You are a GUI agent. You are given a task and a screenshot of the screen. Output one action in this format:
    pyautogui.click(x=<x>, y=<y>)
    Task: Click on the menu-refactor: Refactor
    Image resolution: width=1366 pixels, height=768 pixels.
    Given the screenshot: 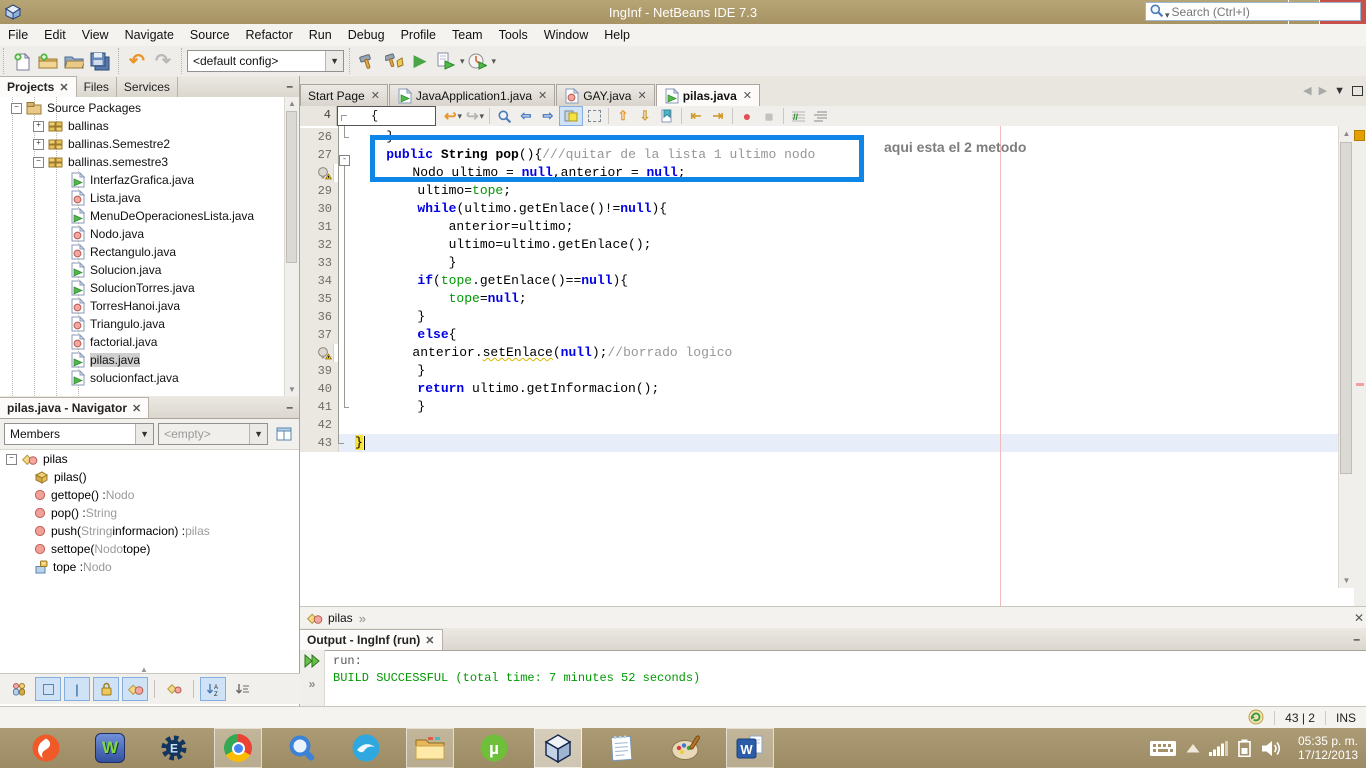 What is the action you would take?
    pyautogui.click(x=269, y=35)
    